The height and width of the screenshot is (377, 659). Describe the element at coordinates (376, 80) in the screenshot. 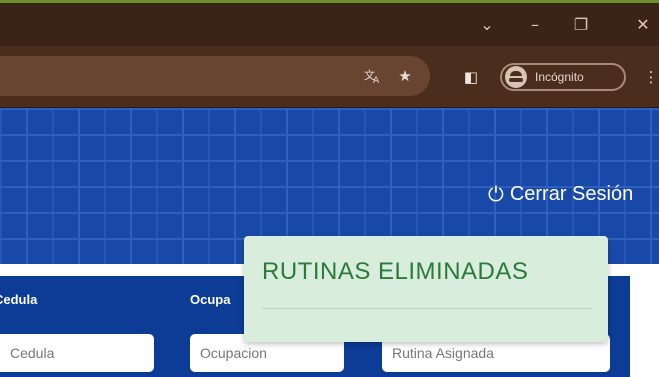

I see `svg-text: A` at that location.